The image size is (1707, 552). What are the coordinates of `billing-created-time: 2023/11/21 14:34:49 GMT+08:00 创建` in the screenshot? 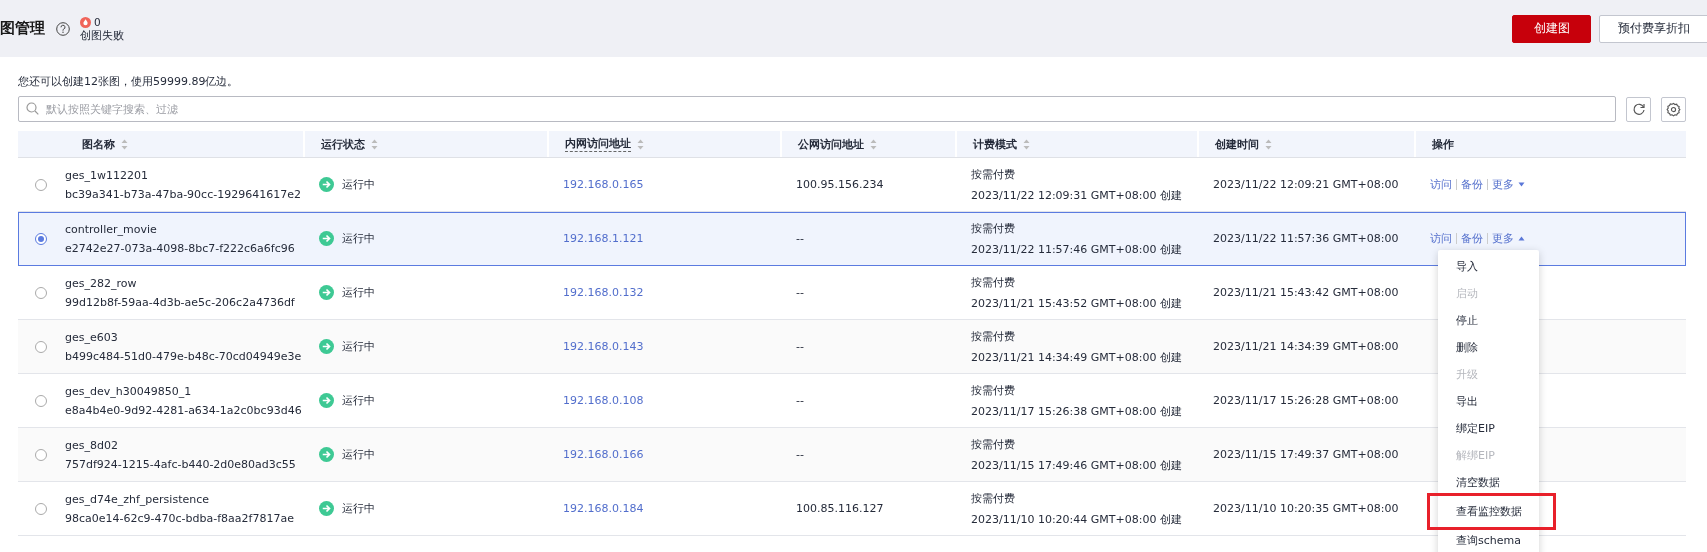 It's located at (1076, 357).